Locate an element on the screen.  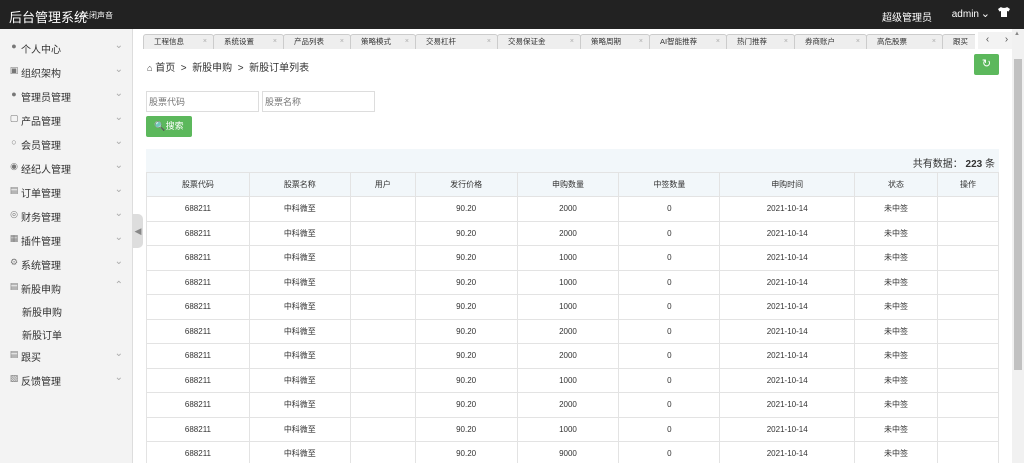
stock-name-input is located at coordinates (318, 101).